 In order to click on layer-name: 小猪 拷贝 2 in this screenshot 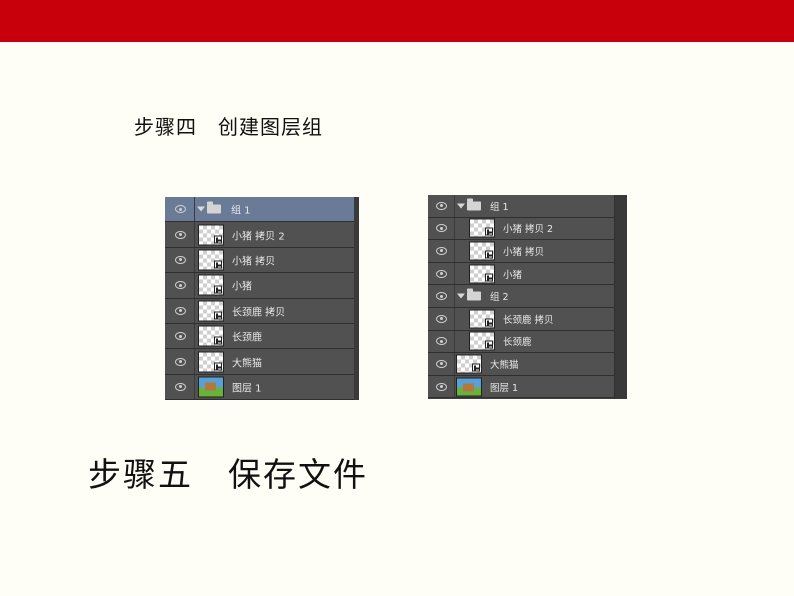, I will do `click(258, 237)`.